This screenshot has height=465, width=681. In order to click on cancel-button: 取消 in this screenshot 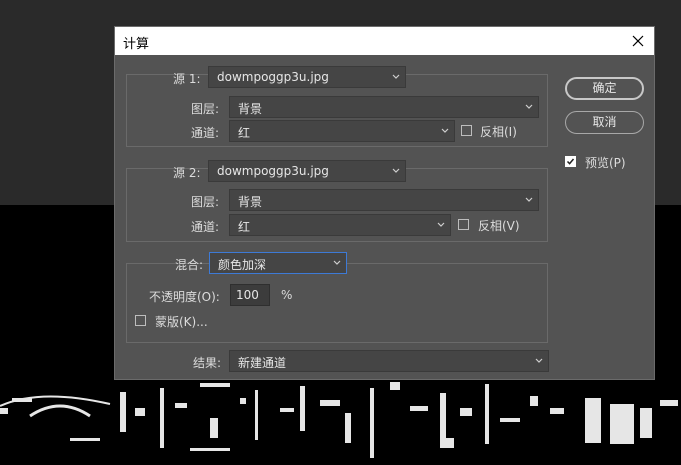, I will do `click(604, 122)`.